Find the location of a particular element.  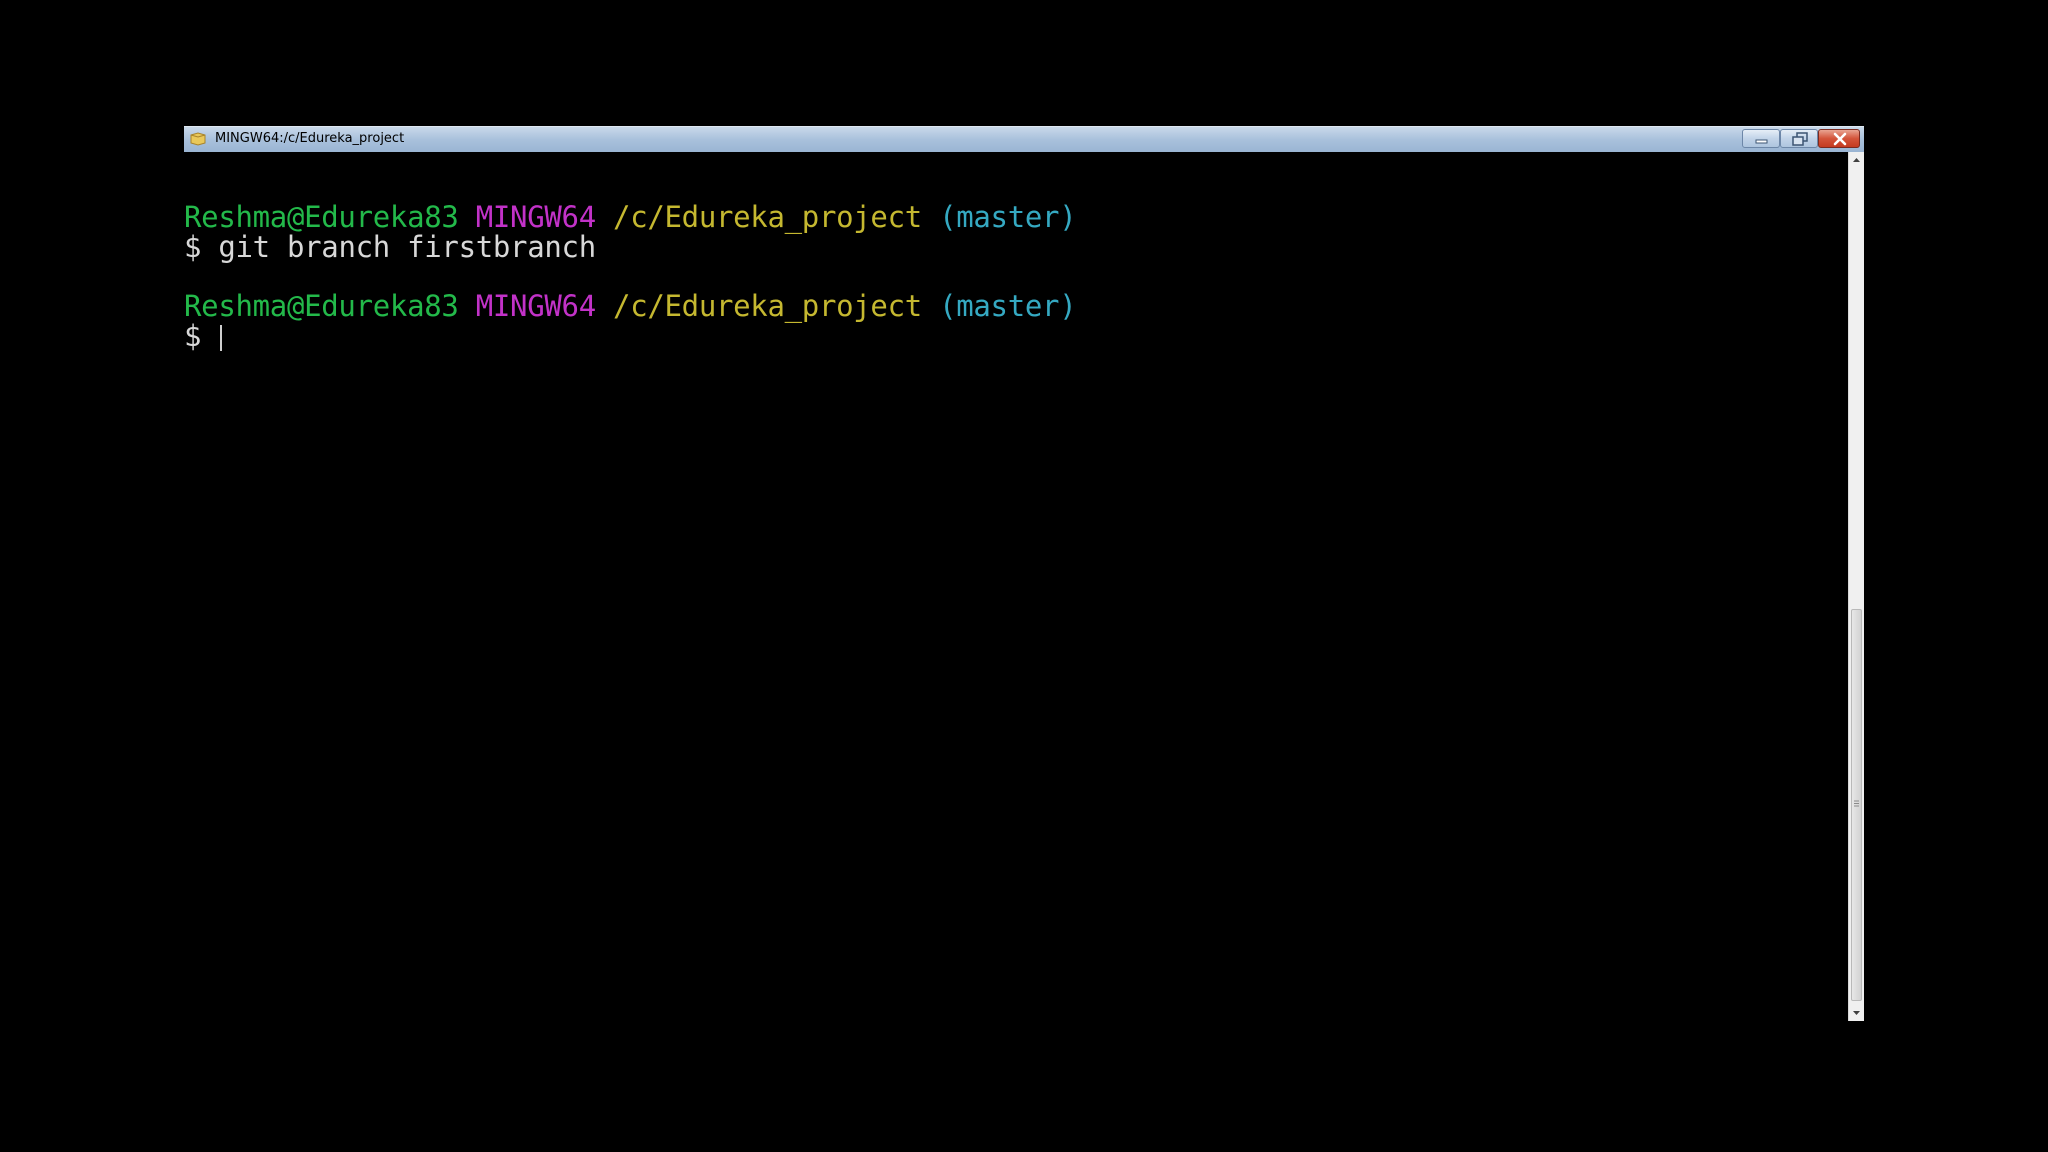

vertical-scrollbar is located at coordinates (1856, 586).